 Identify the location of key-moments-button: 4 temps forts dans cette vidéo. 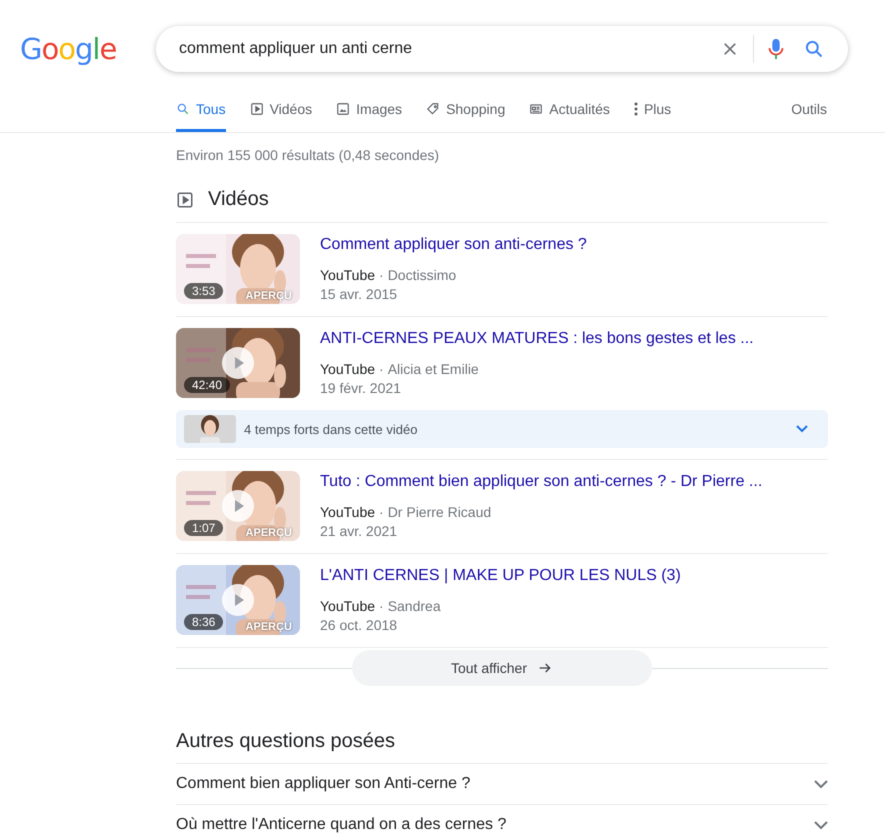
(502, 429).